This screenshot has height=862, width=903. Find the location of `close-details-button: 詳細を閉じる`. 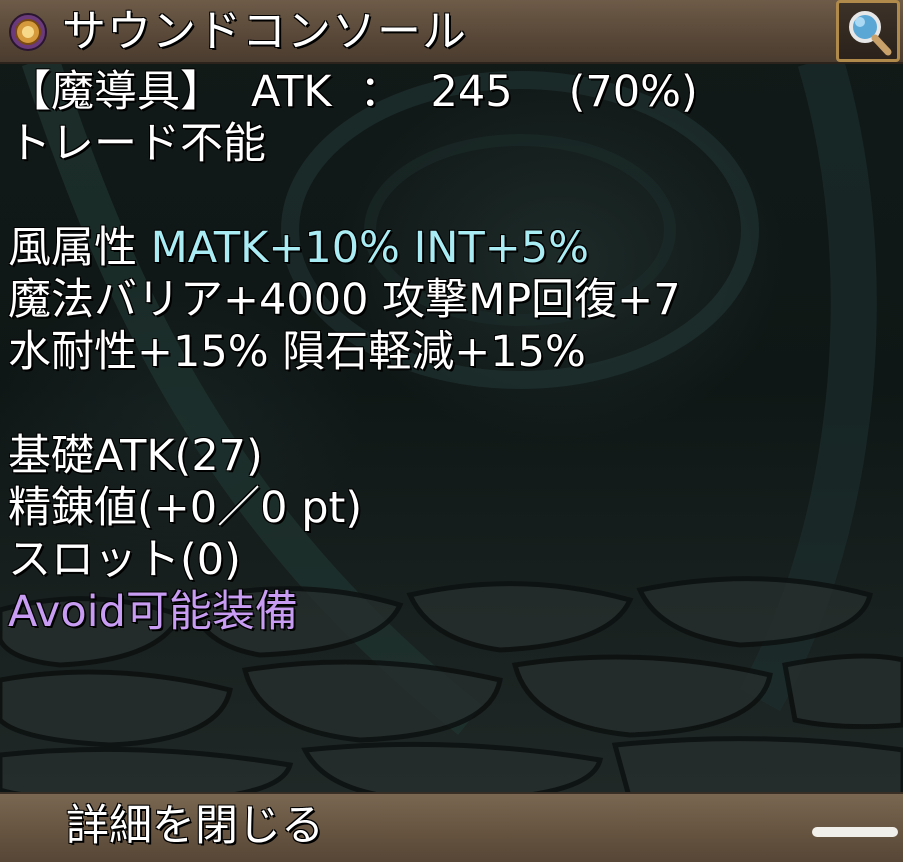

close-details-button: 詳細を閉じる is located at coordinates (451, 827).